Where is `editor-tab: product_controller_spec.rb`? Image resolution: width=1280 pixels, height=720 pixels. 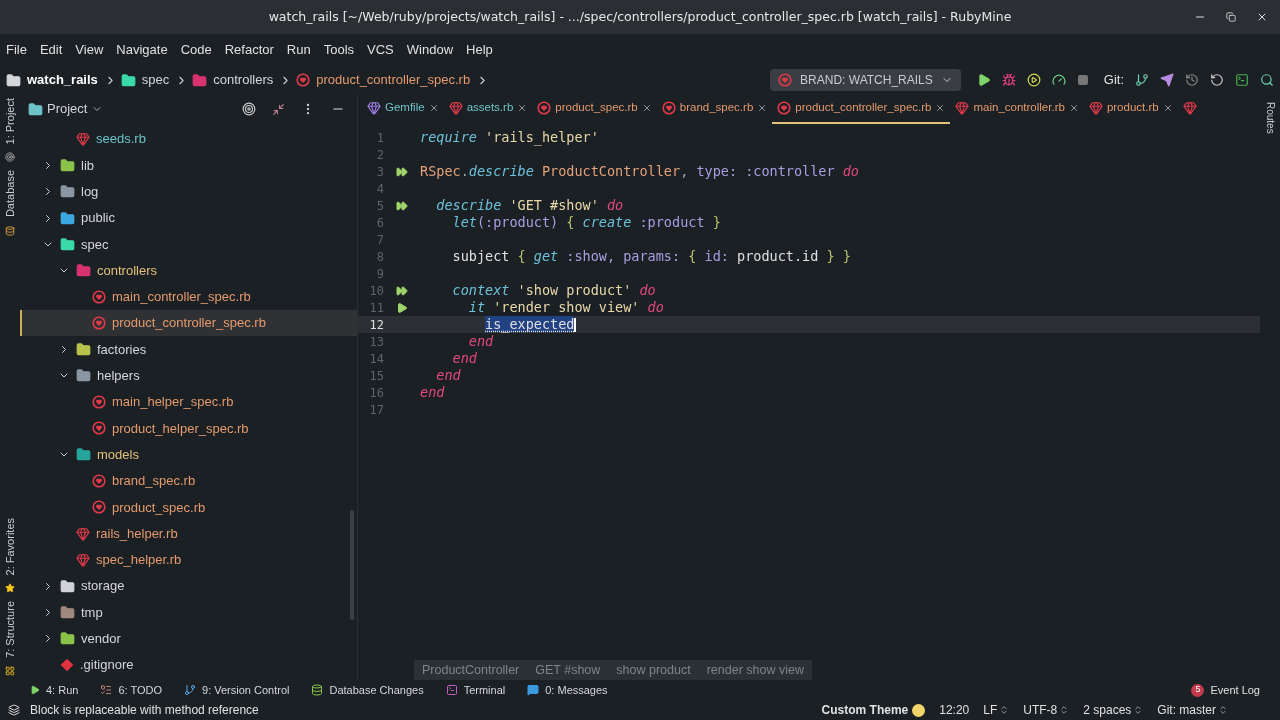
editor-tab: product_controller_spec.rb is located at coordinates (861, 109).